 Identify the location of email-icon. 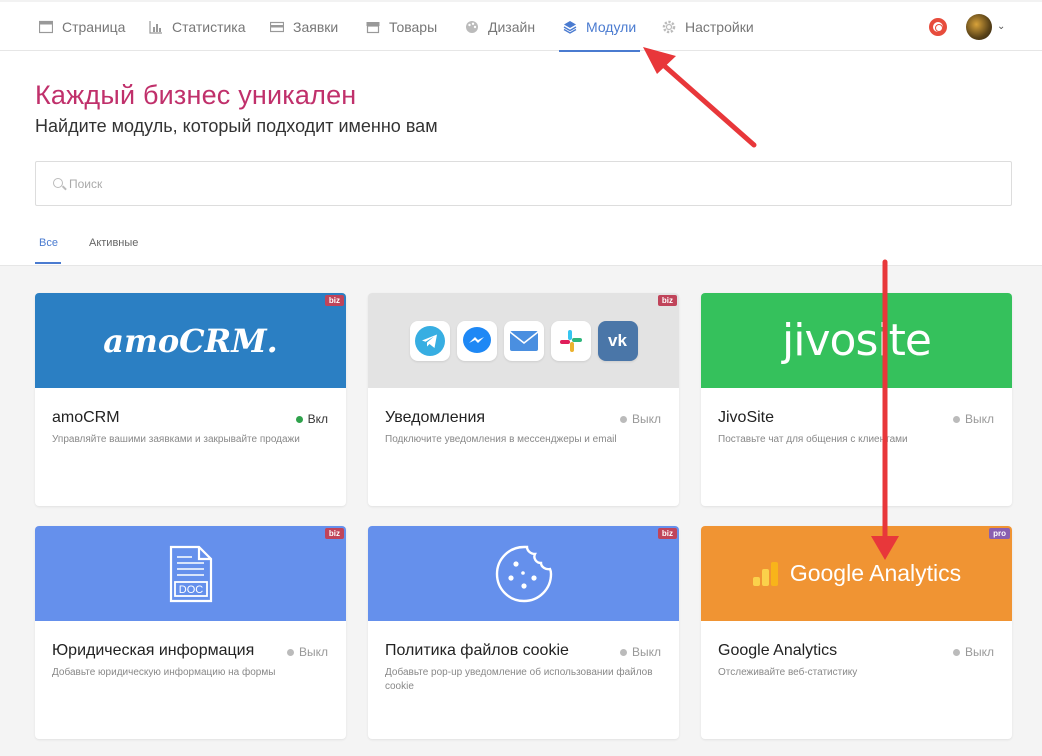
(523, 340).